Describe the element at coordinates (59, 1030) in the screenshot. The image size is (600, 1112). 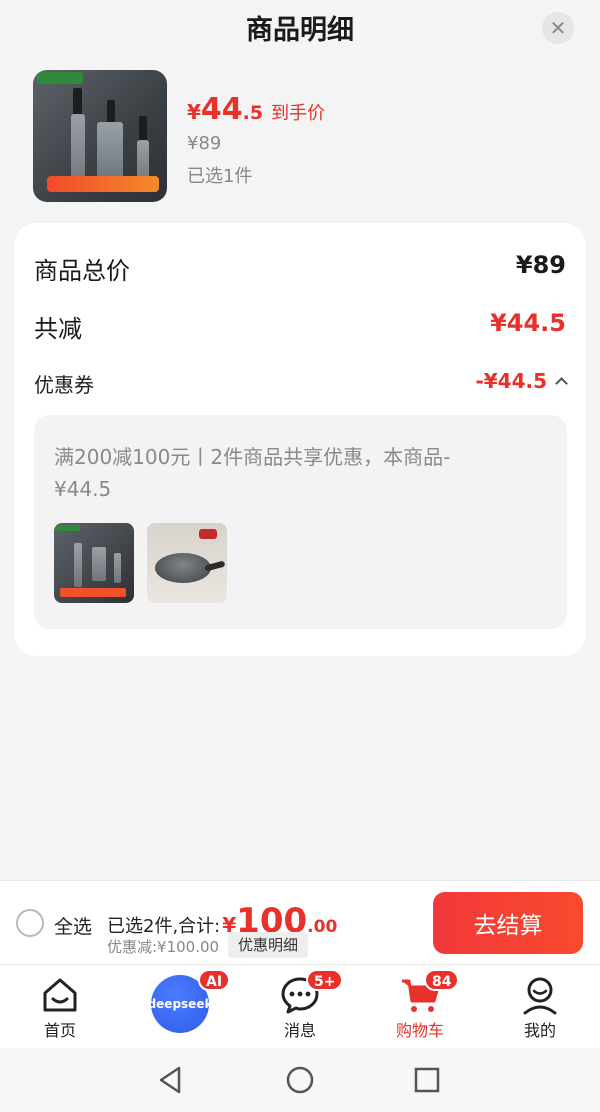
I see `tab-home-label: 首页` at that location.